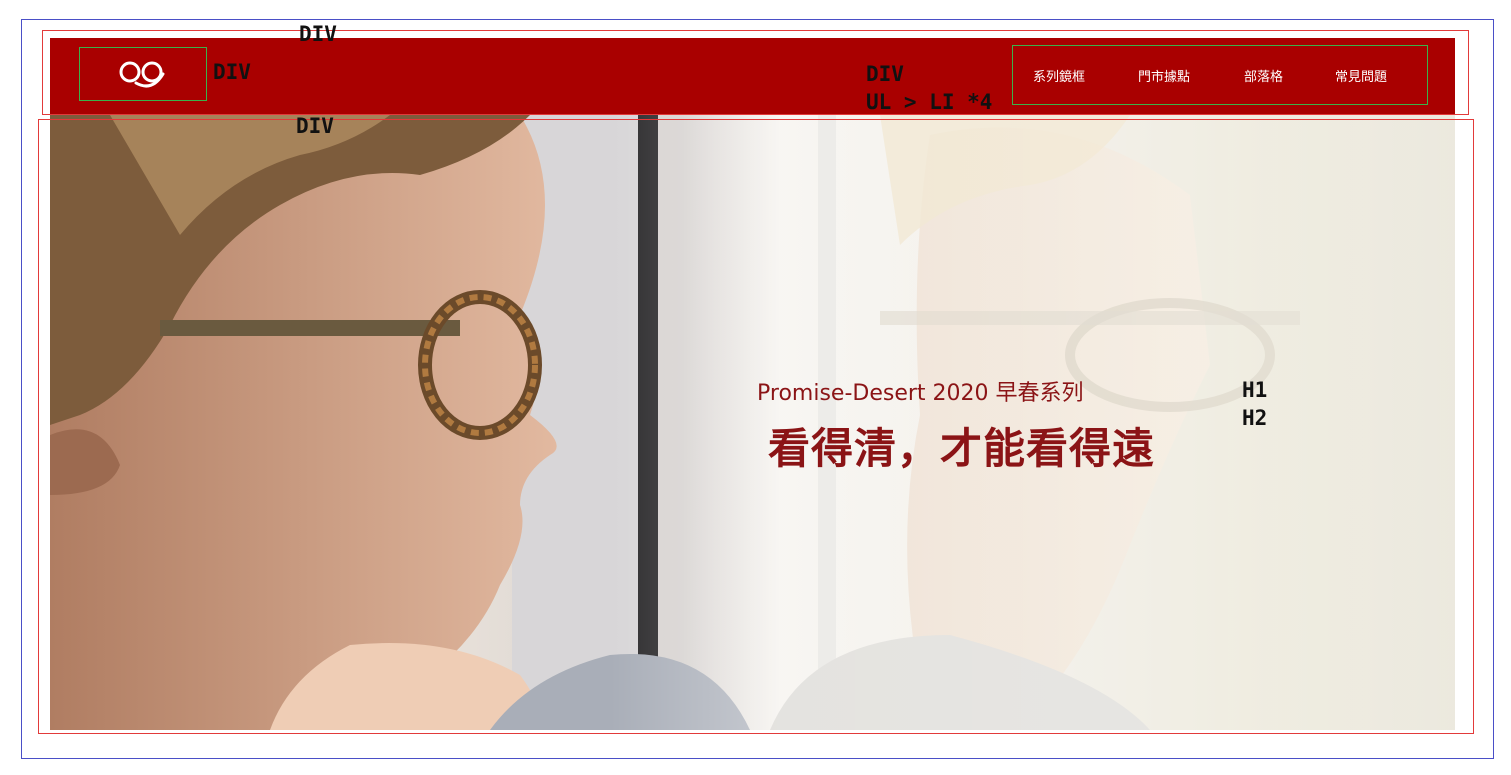 The height and width of the screenshot is (775, 1511). Describe the element at coordinates (929, 102) in the screenshot. I see `annotation-nav-list: UL > LI *4` at that location.